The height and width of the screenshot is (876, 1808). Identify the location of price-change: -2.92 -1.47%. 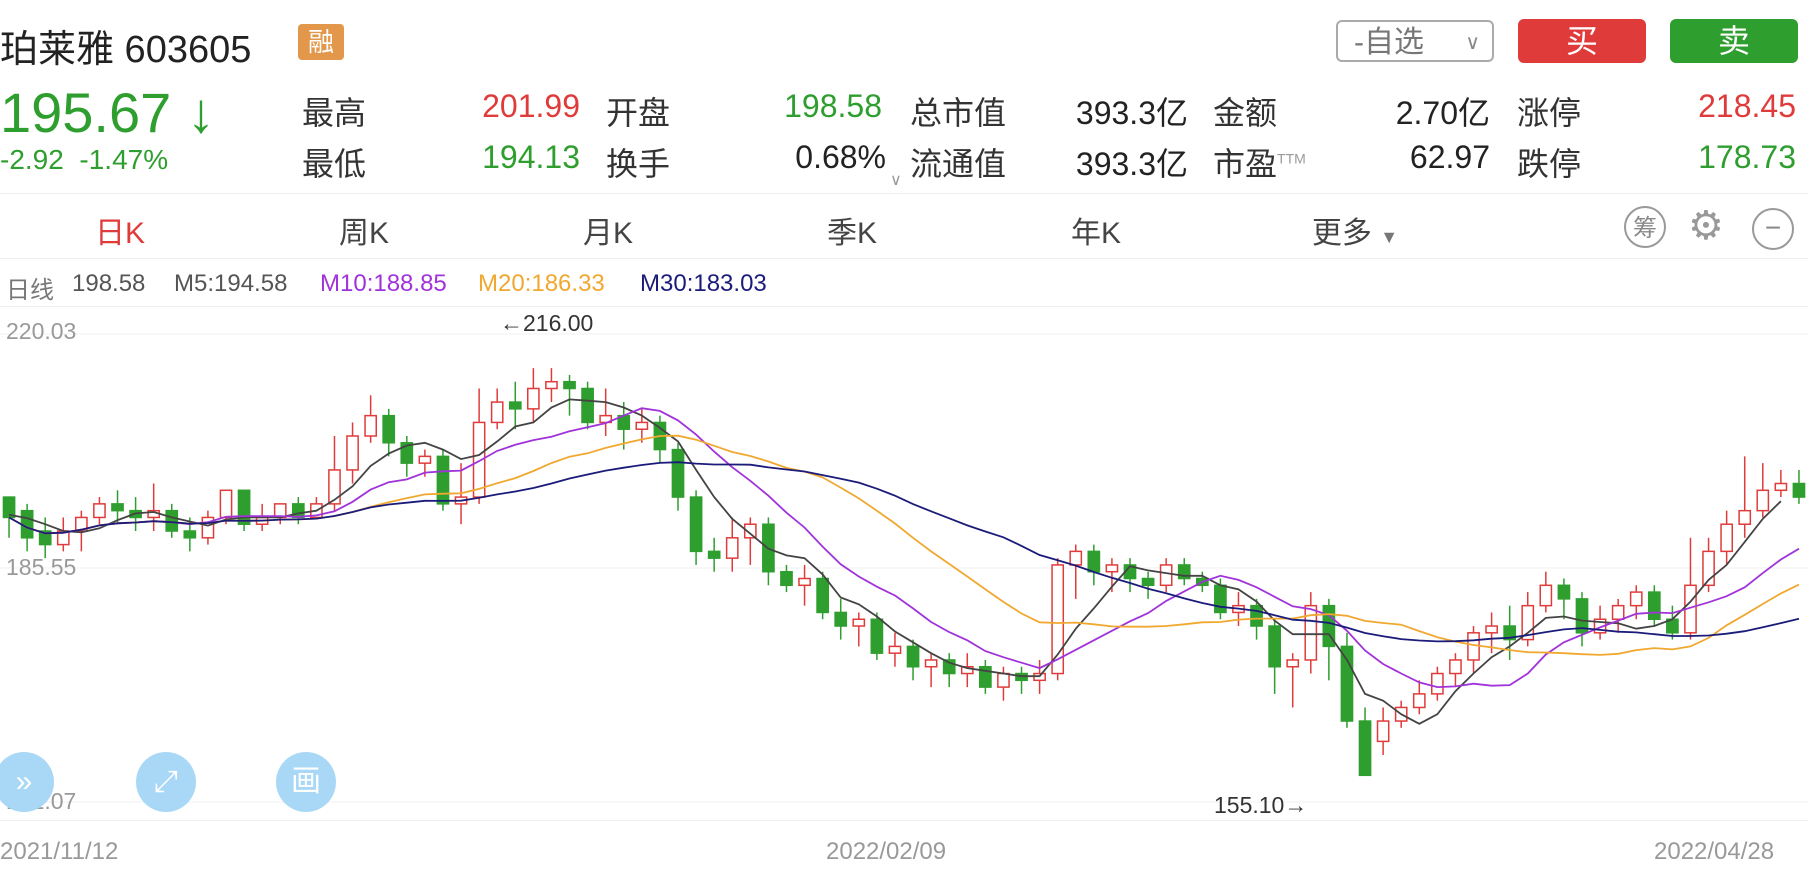
(84, 160).